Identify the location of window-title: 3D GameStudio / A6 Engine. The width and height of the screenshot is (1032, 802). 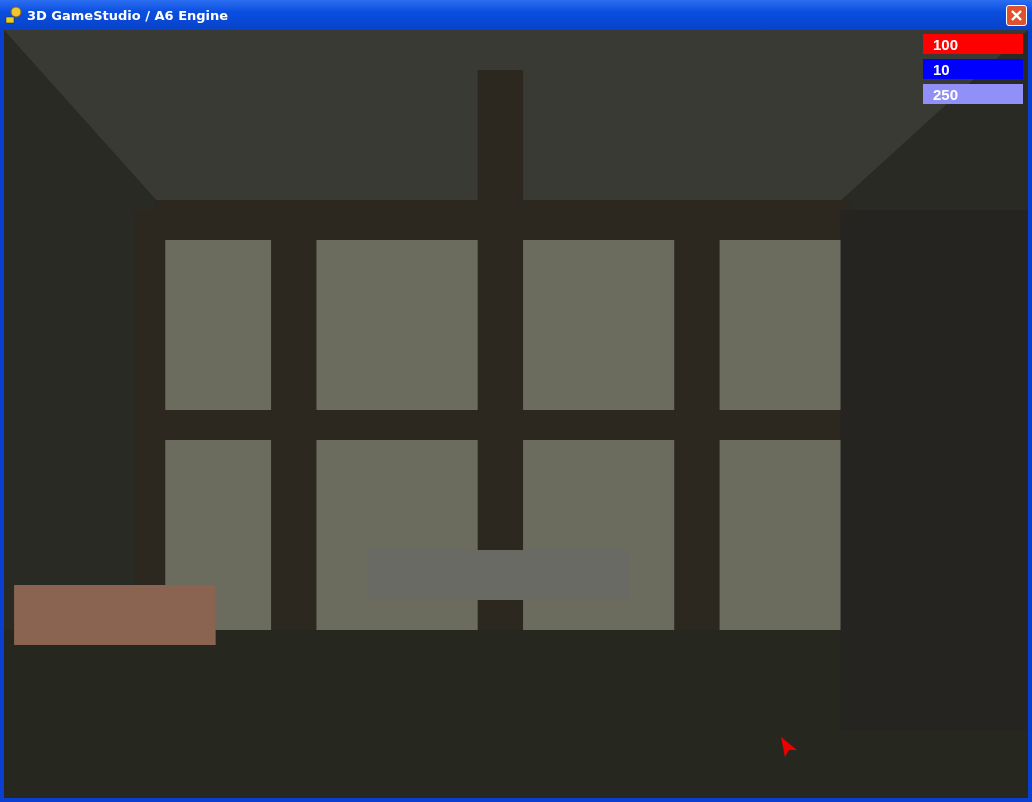
(128, 15).